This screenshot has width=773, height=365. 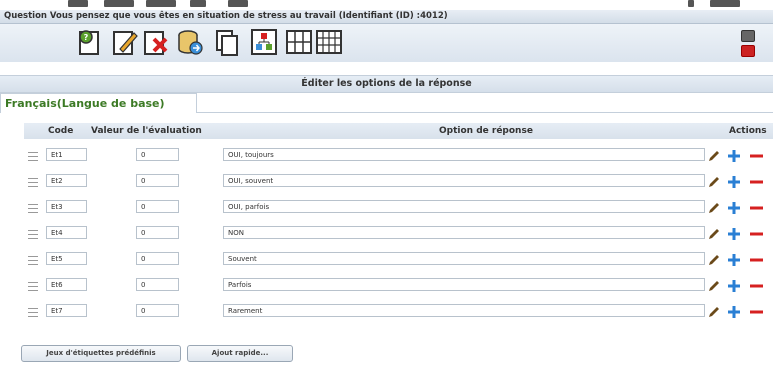 I want to click on export-icon, so click(x=190, y=42).